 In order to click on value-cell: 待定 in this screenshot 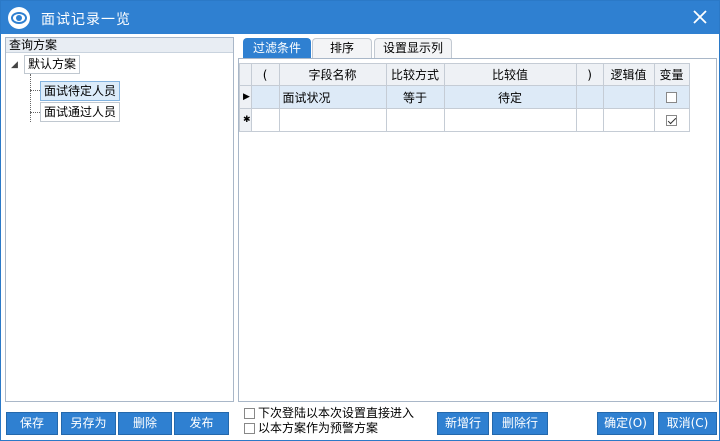, I will do `click(510, 97)`.